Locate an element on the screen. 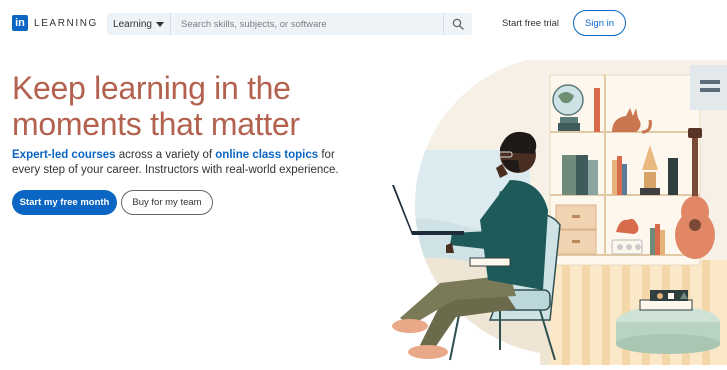 Image resolution: width=727 pixels, height=370 pixels. search-button is located at coordinates (457, 24).